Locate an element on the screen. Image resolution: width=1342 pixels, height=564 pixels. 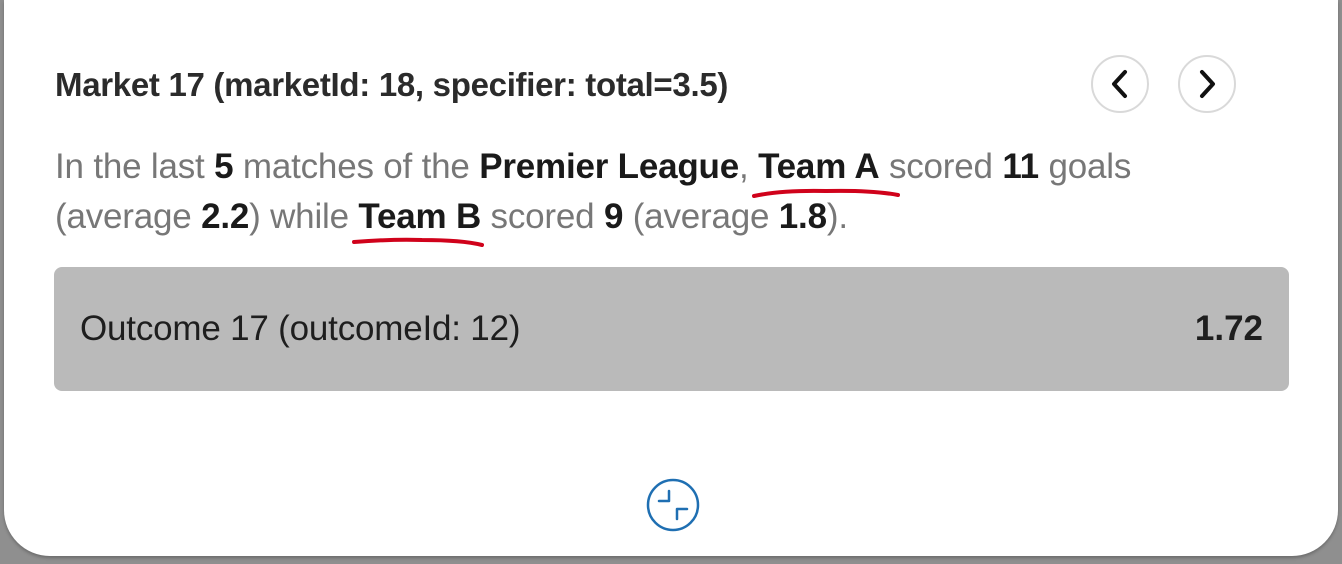
collapse-button is located at coordinates (673, 505).